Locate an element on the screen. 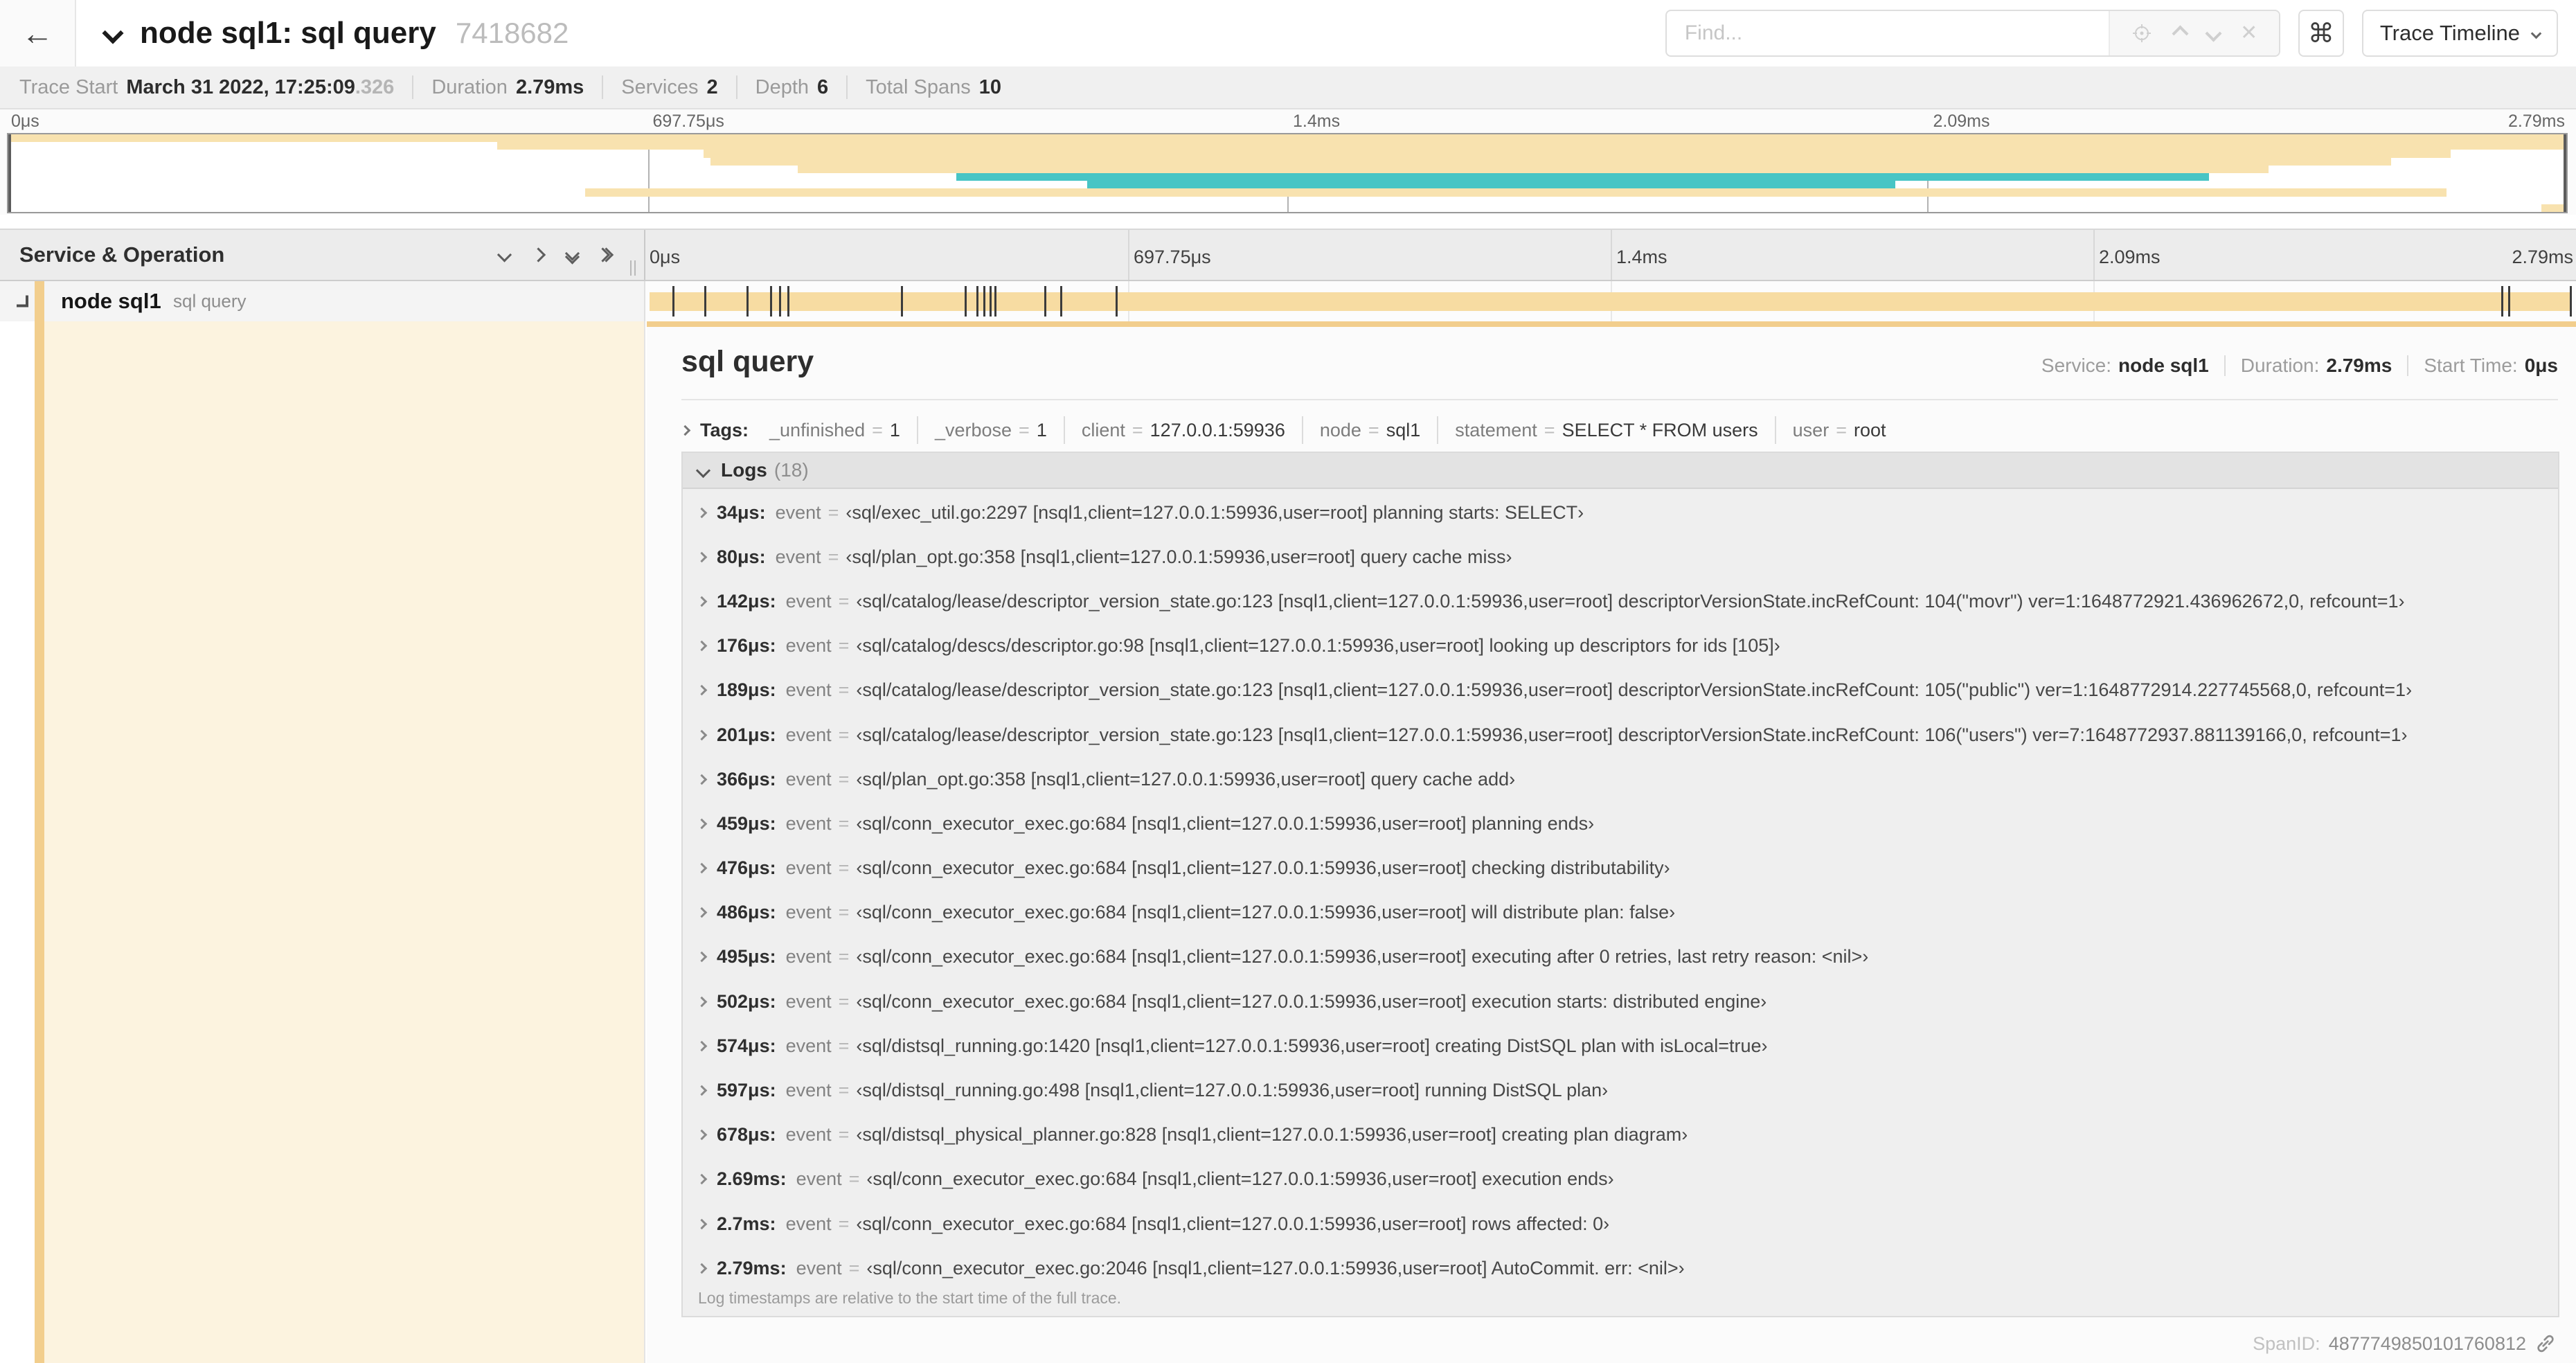 The height and width of the screenshot is (1363, 2576). find-group: ✕ is located at coordinates (1972, 33).